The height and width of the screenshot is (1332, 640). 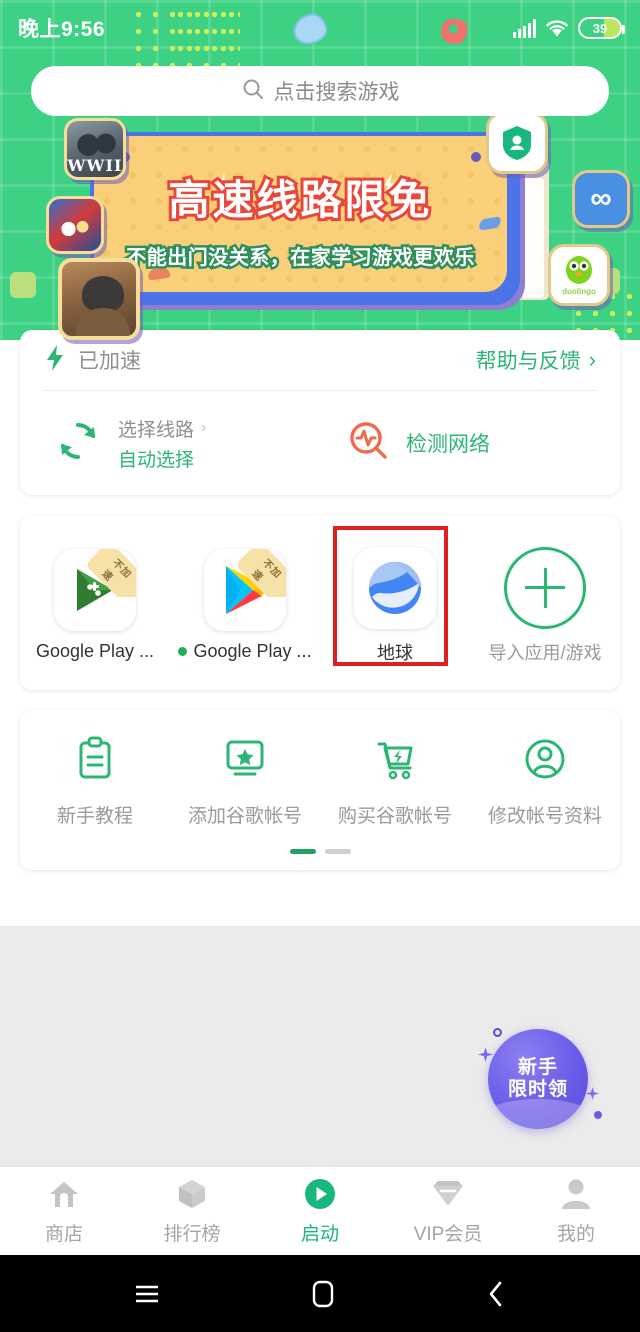 I want to click on clipboard-icon, so click(x=95, y=761).